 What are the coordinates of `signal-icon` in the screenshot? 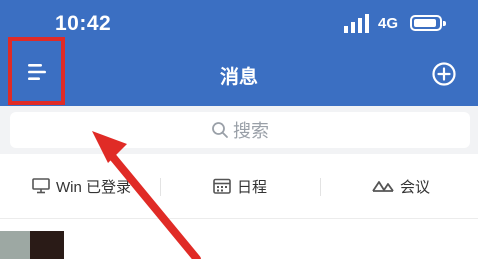 It's located at (356, 23).